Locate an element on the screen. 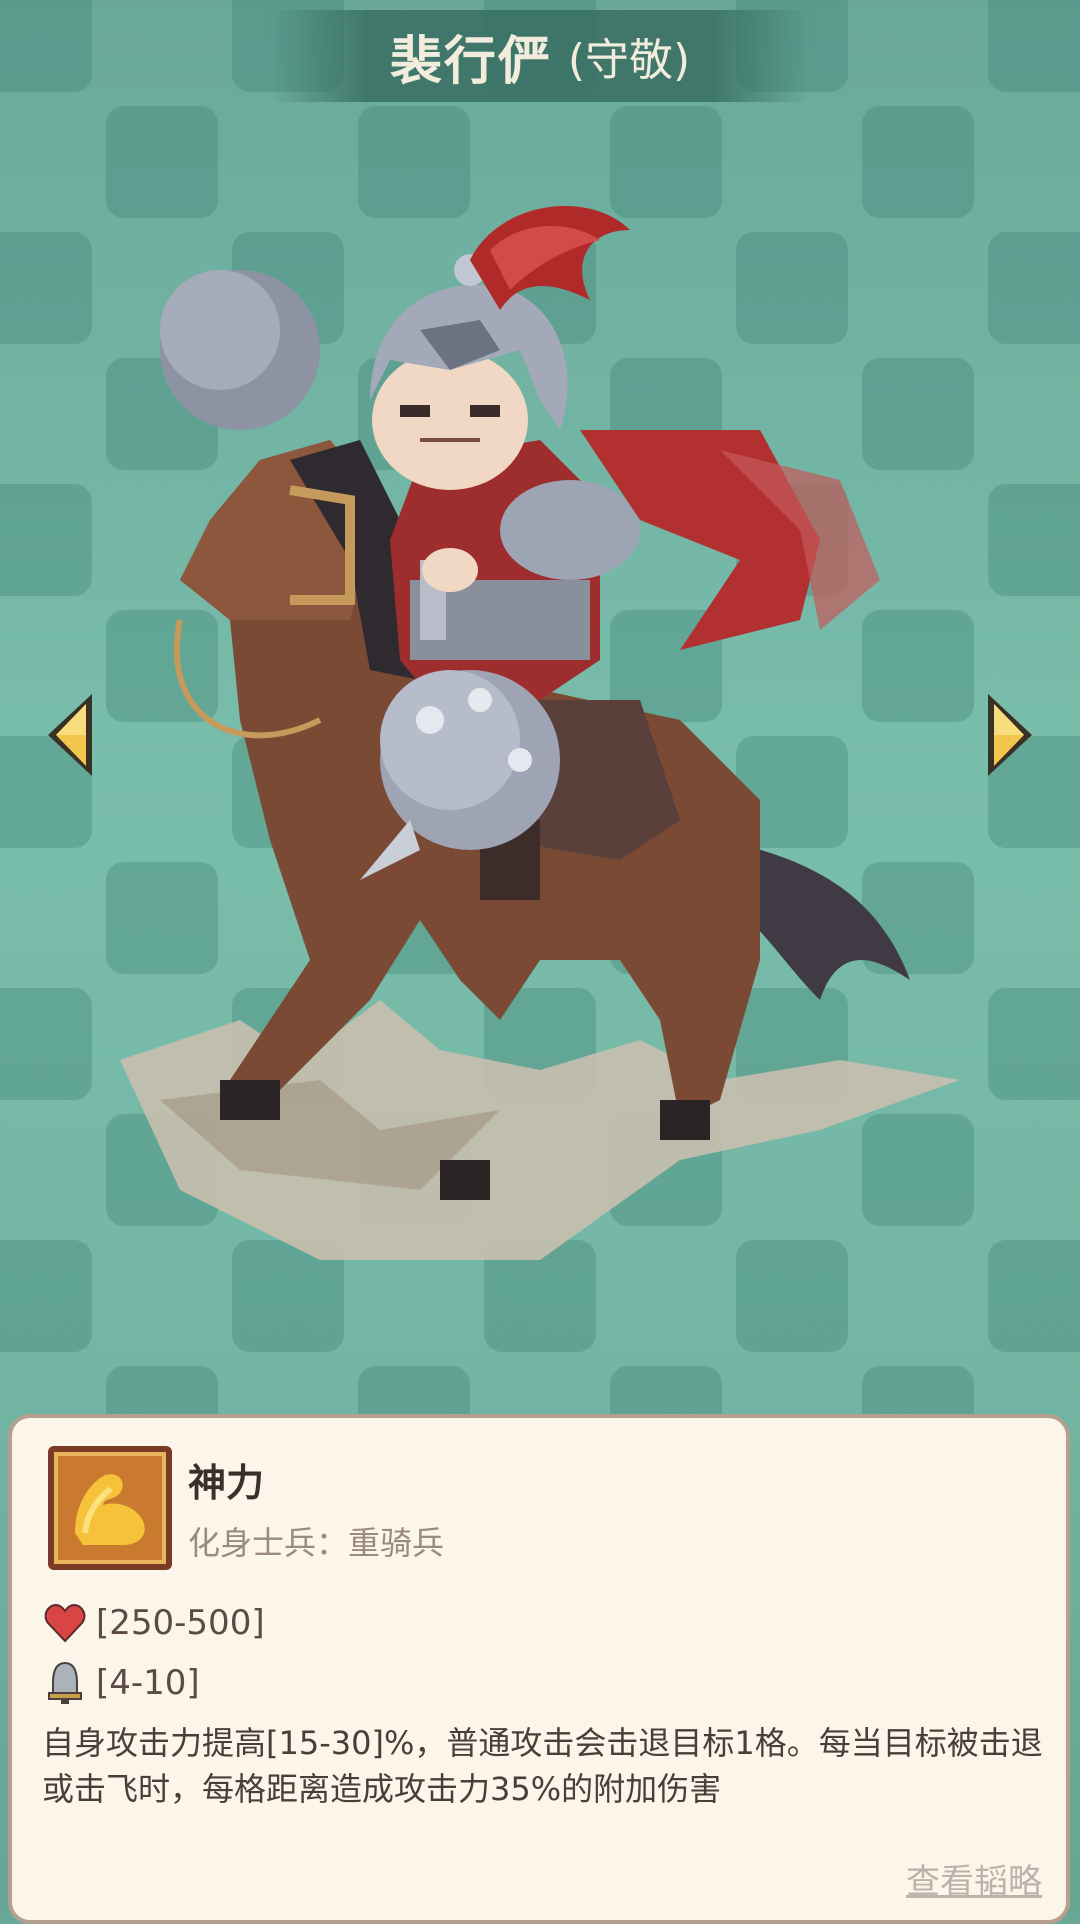  attack-range-value: [4-10] is located at coordinates (148, 1683).